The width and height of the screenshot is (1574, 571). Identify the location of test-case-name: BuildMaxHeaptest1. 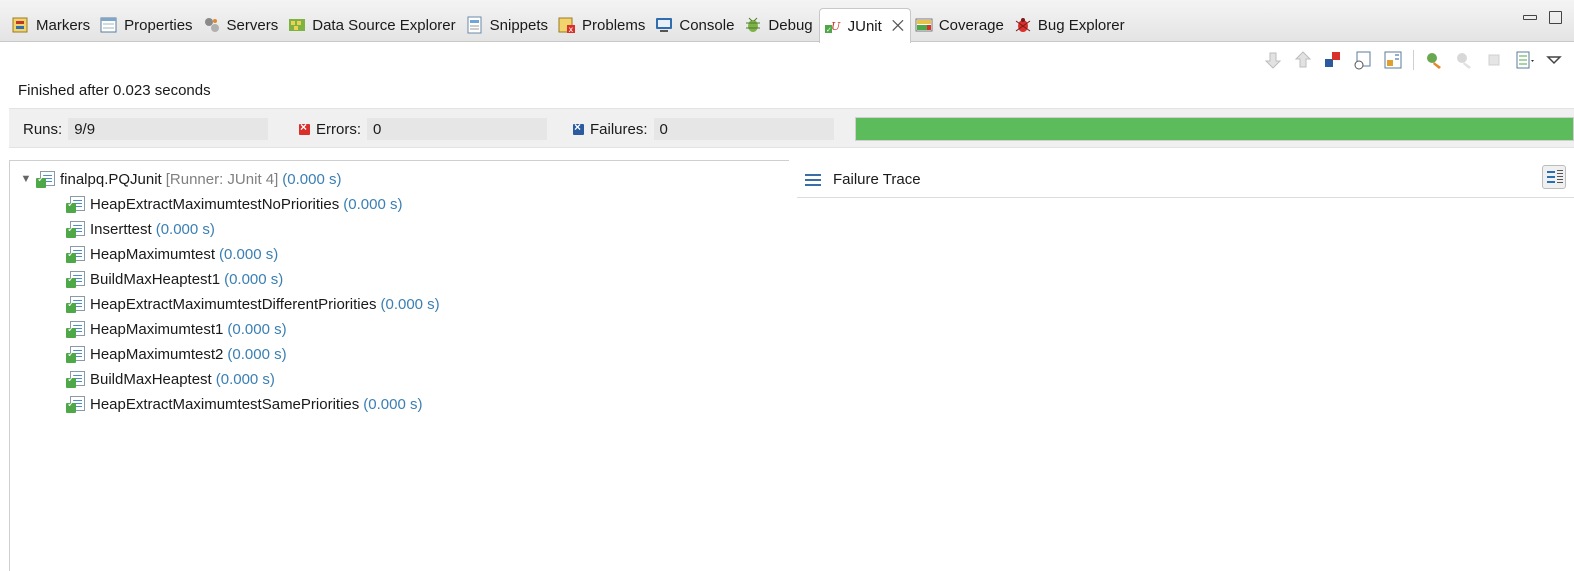
(155, 279).